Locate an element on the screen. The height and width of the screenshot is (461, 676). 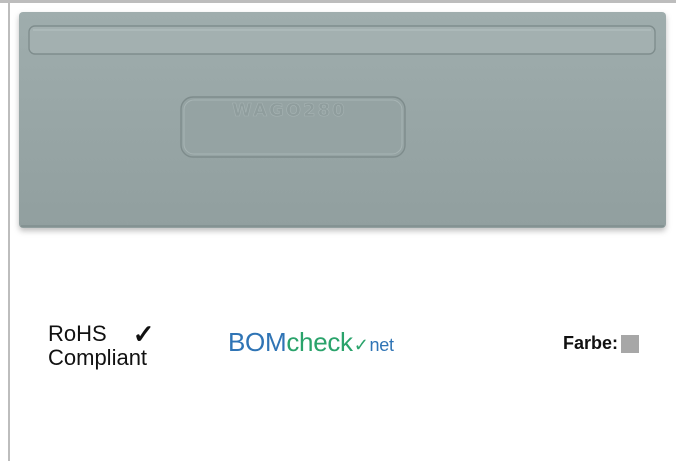
bomcheck-logo-check: check is located at coordinates (319, 342).